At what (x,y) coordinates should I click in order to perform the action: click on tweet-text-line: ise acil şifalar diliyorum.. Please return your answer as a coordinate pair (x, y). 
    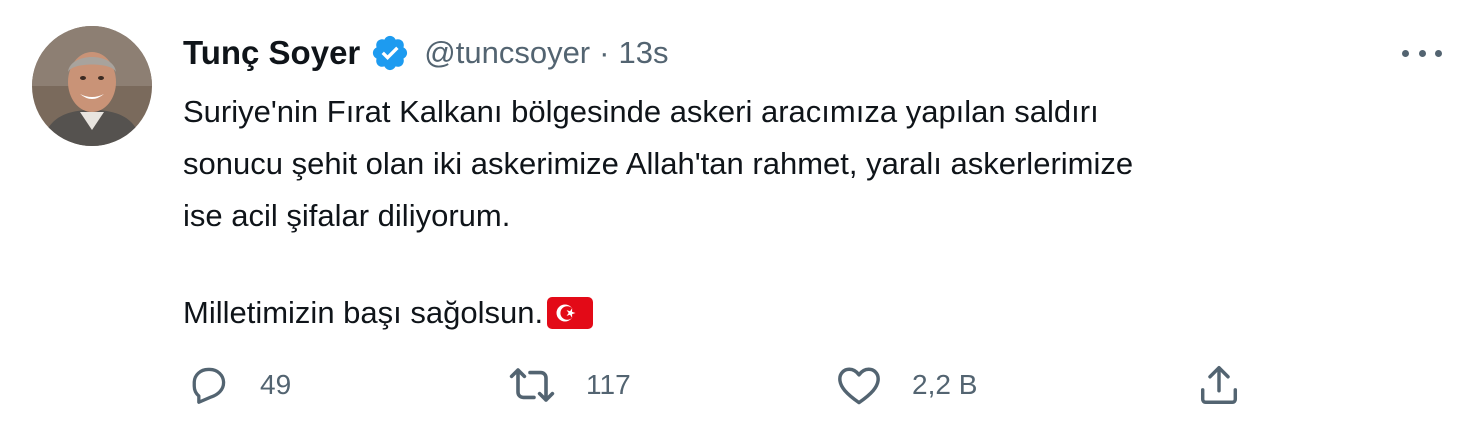
    Looking at the image, I should click on (347, 215).